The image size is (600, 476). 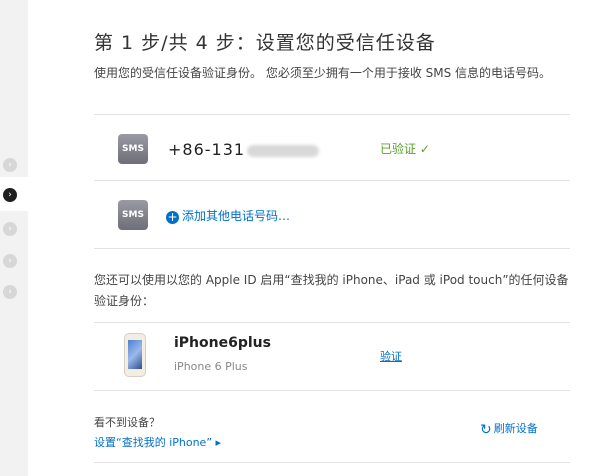 I want to click on iphone-icon, so click(x=135, y=355).